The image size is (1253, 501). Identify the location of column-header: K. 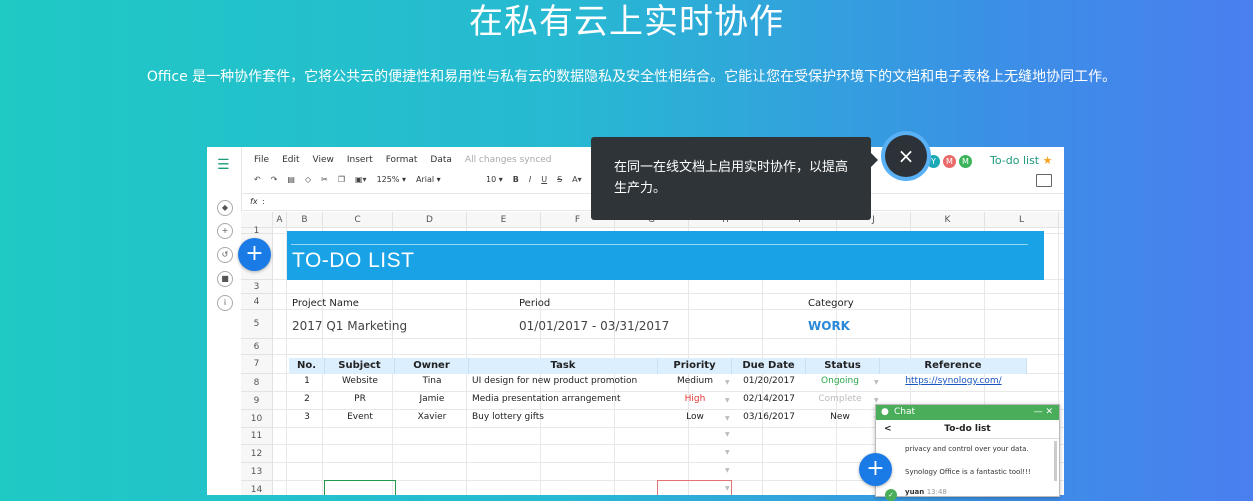
(948, 220).